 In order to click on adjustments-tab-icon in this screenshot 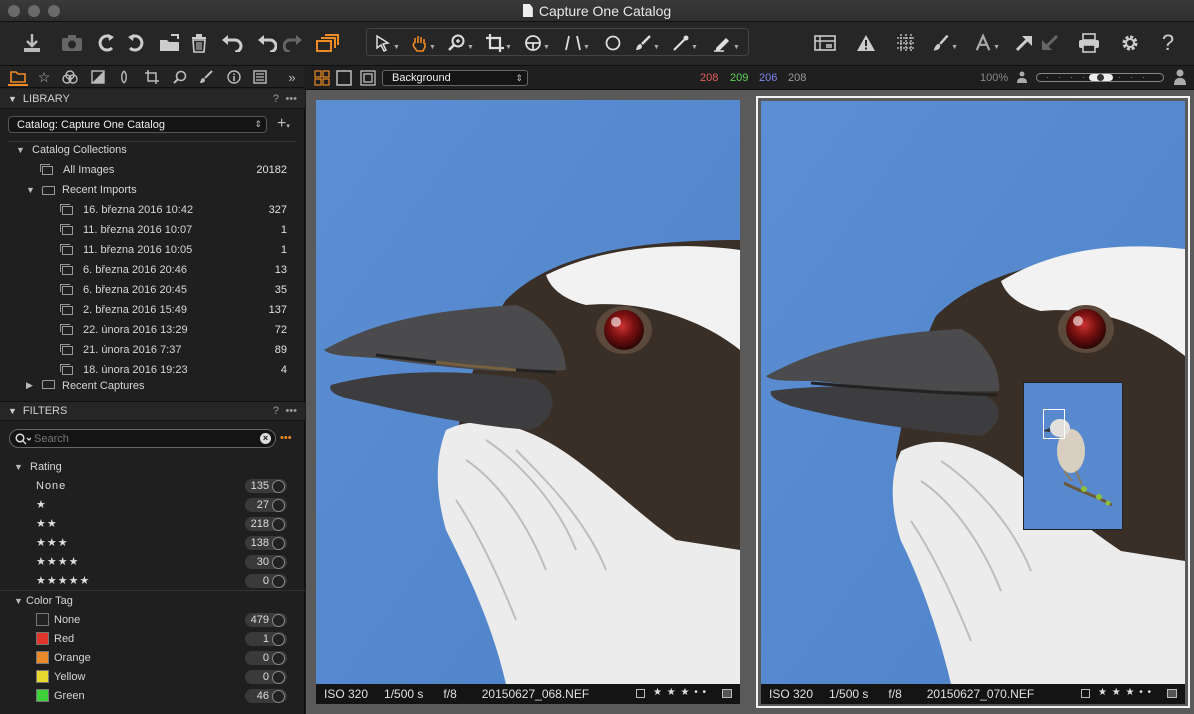, I will do `click(206, 77)`.